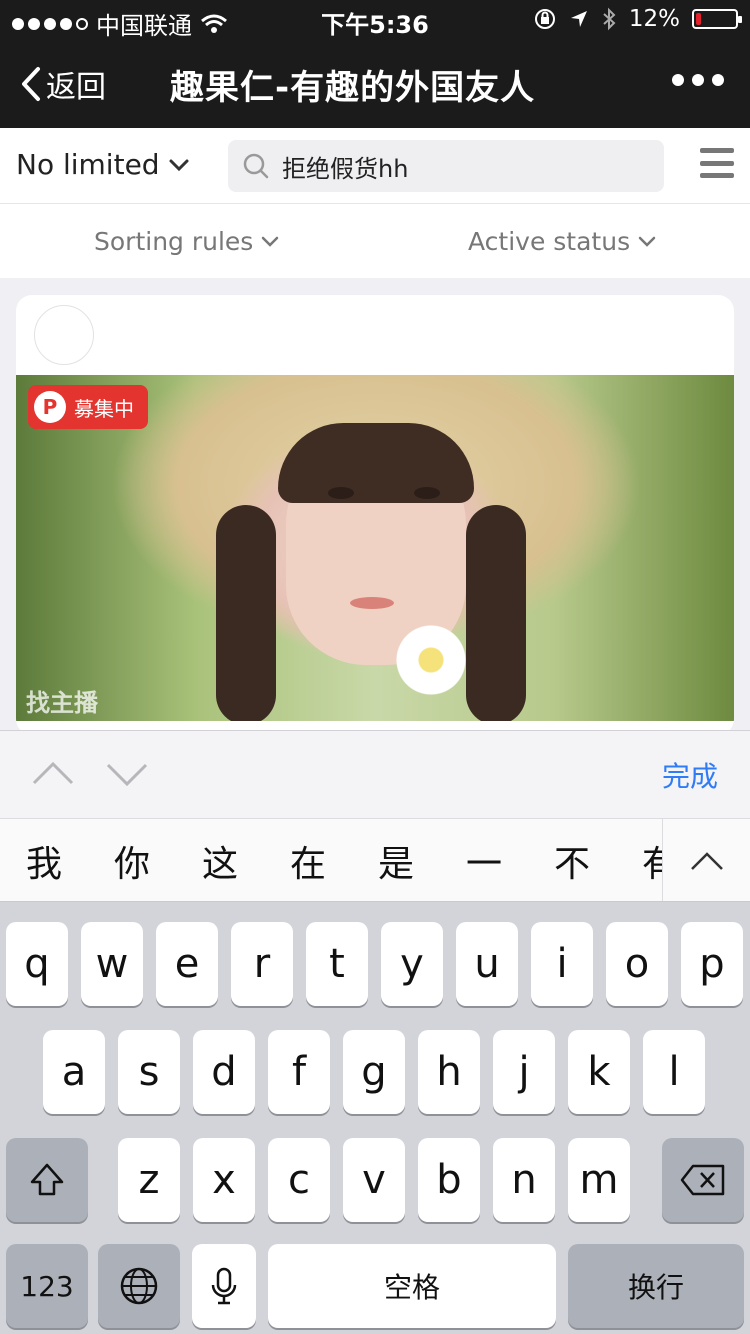 Image resolution: width=750 pixels, height=1334 pixels. What do you see at coordinates (104, 408) in the screenshot?
I see `badge-label: 募集中` at bounding box center [104, 408].